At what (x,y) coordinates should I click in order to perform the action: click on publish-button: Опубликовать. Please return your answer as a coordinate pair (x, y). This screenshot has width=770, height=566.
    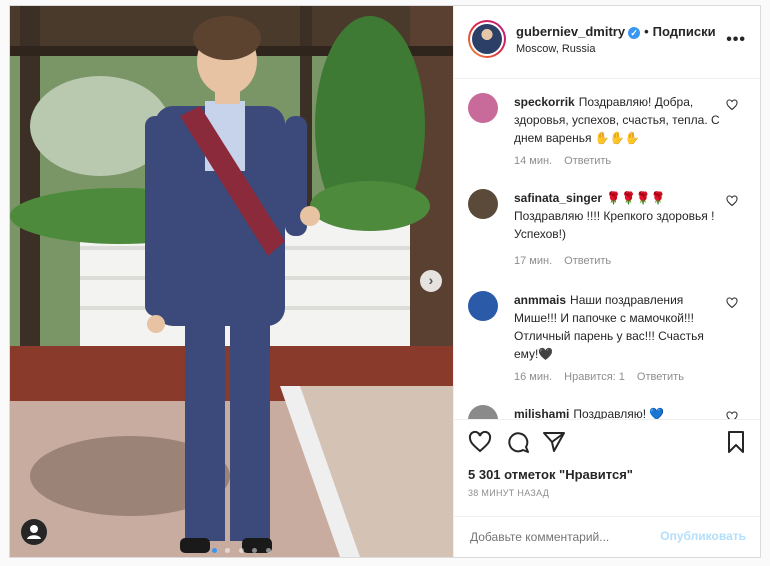
    Looking at the image, I should click on (703, 536).